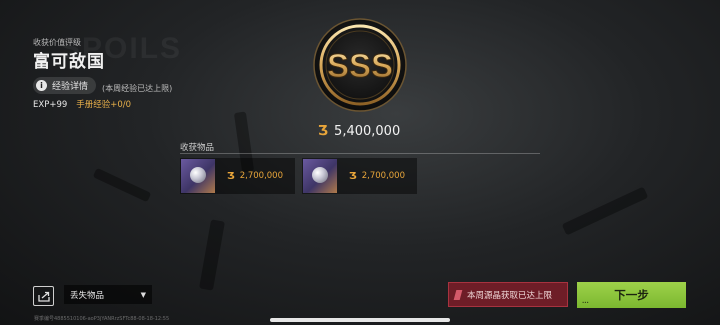 This screenshot has height=325, width=720. What do you see at coordinates (458, 294) in the screenshot?
I see `crystal-icon` at bounding box center [458, 294].